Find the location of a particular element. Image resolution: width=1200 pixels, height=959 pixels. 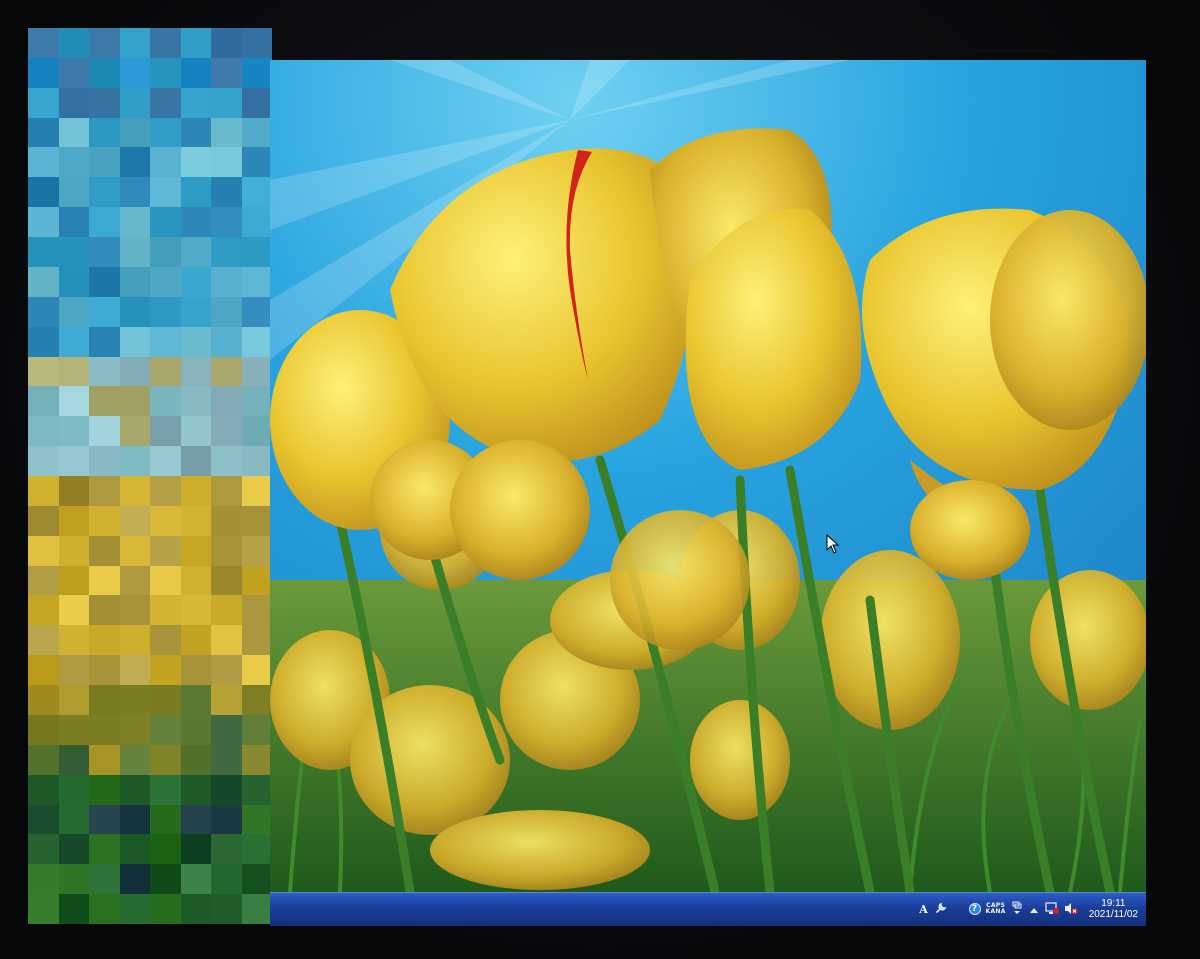

tools-icon is located at coordinates (941, 909).